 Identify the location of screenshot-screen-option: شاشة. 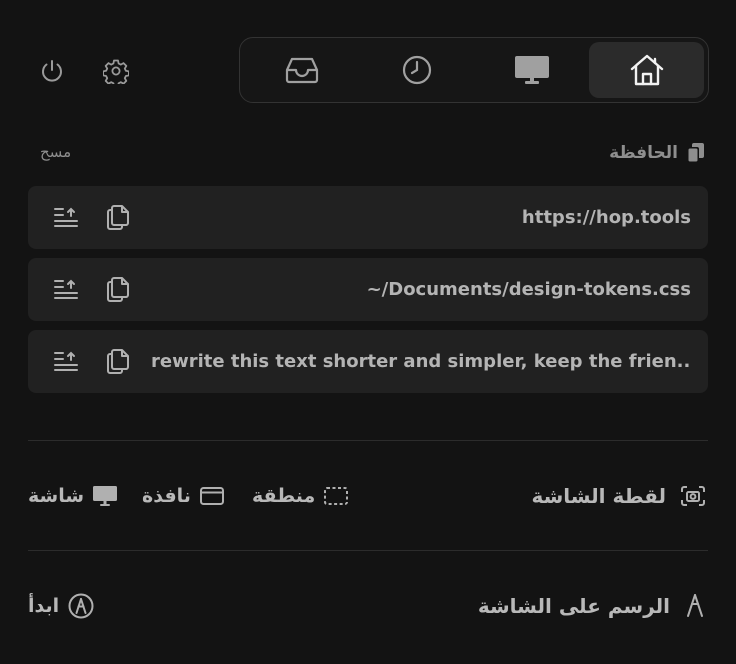
(73, 496).